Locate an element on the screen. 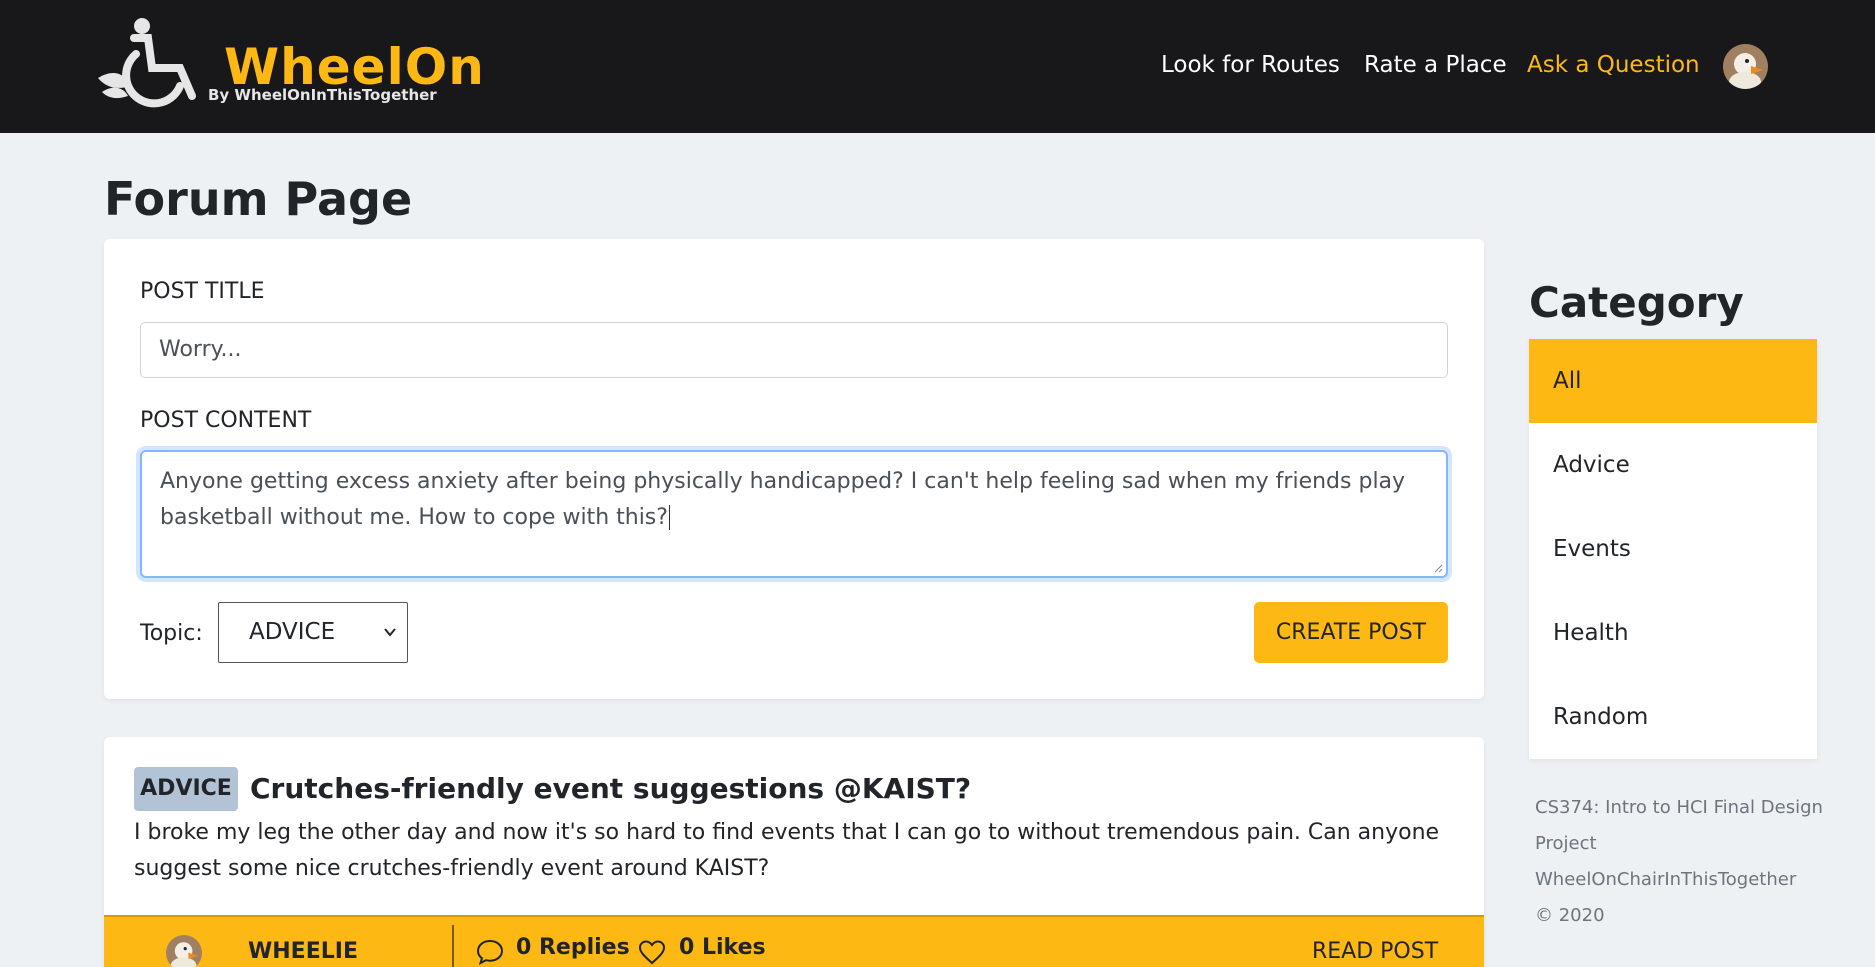 The height and width of the screenshot is (967, 1875). comment-icon is located at coordinates (490, 952).